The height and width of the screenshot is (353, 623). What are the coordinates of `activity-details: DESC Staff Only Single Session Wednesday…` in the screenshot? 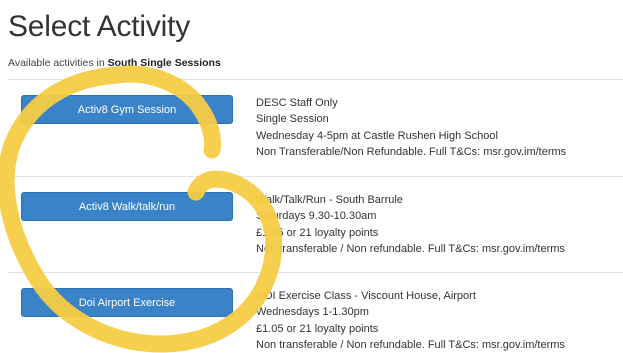 It's located at (411, 127).